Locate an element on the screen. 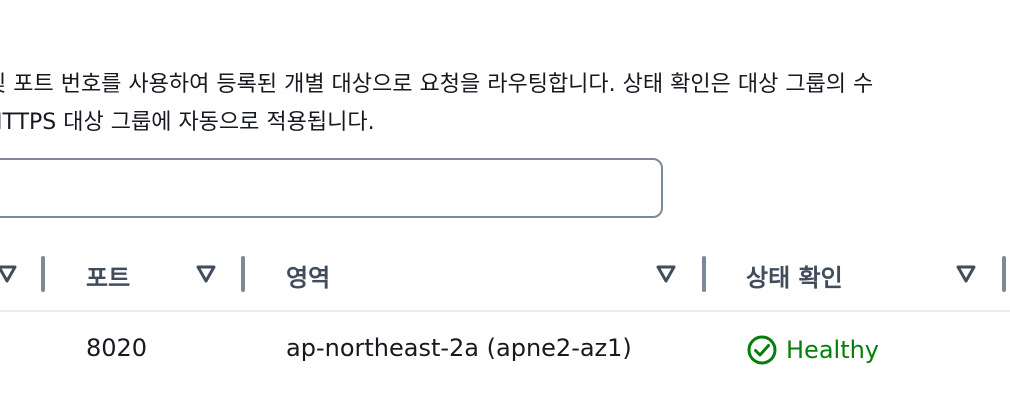  column-header-health: 상태 확인 is located at coordinates (794, 275).